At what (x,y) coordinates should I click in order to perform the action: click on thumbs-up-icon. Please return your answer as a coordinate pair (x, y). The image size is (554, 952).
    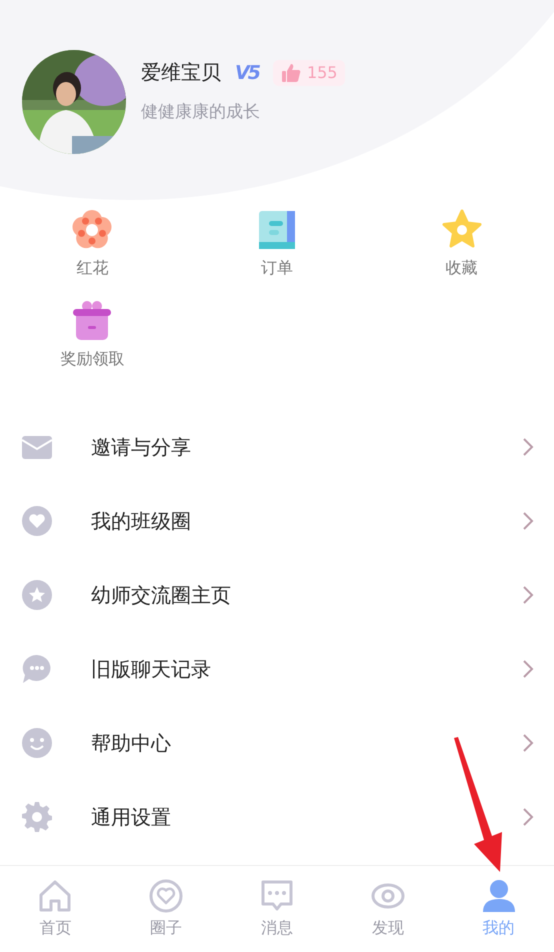
    Looking at the image, I should click on (290, 72).